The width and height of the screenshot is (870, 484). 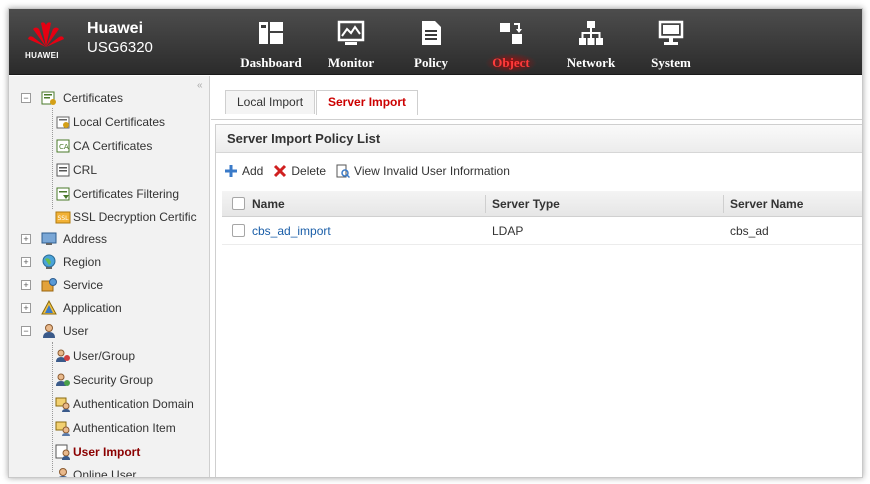 I want to click on nav-monitor: Monitor, so click(x=351, y=42).